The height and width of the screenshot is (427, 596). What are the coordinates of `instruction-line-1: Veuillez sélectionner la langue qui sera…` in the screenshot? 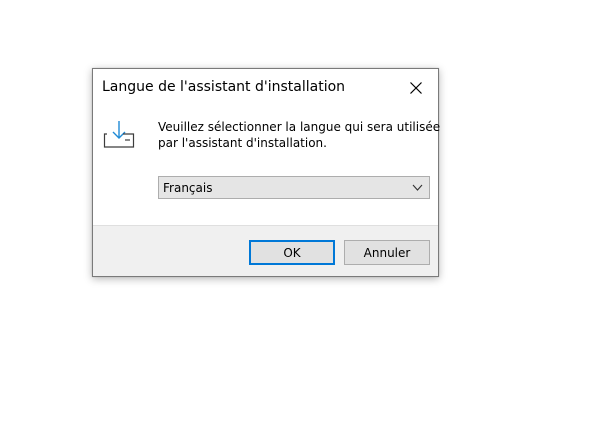 It's located at (299, 127).